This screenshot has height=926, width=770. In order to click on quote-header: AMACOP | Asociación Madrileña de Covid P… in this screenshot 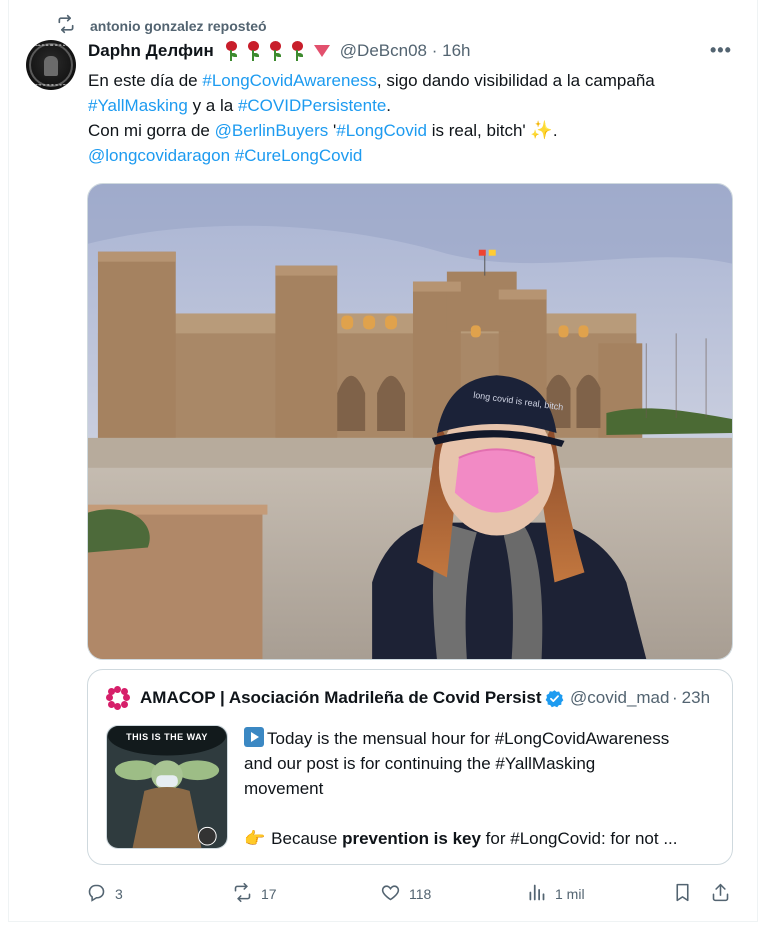, I will do `click(411, 698)`.